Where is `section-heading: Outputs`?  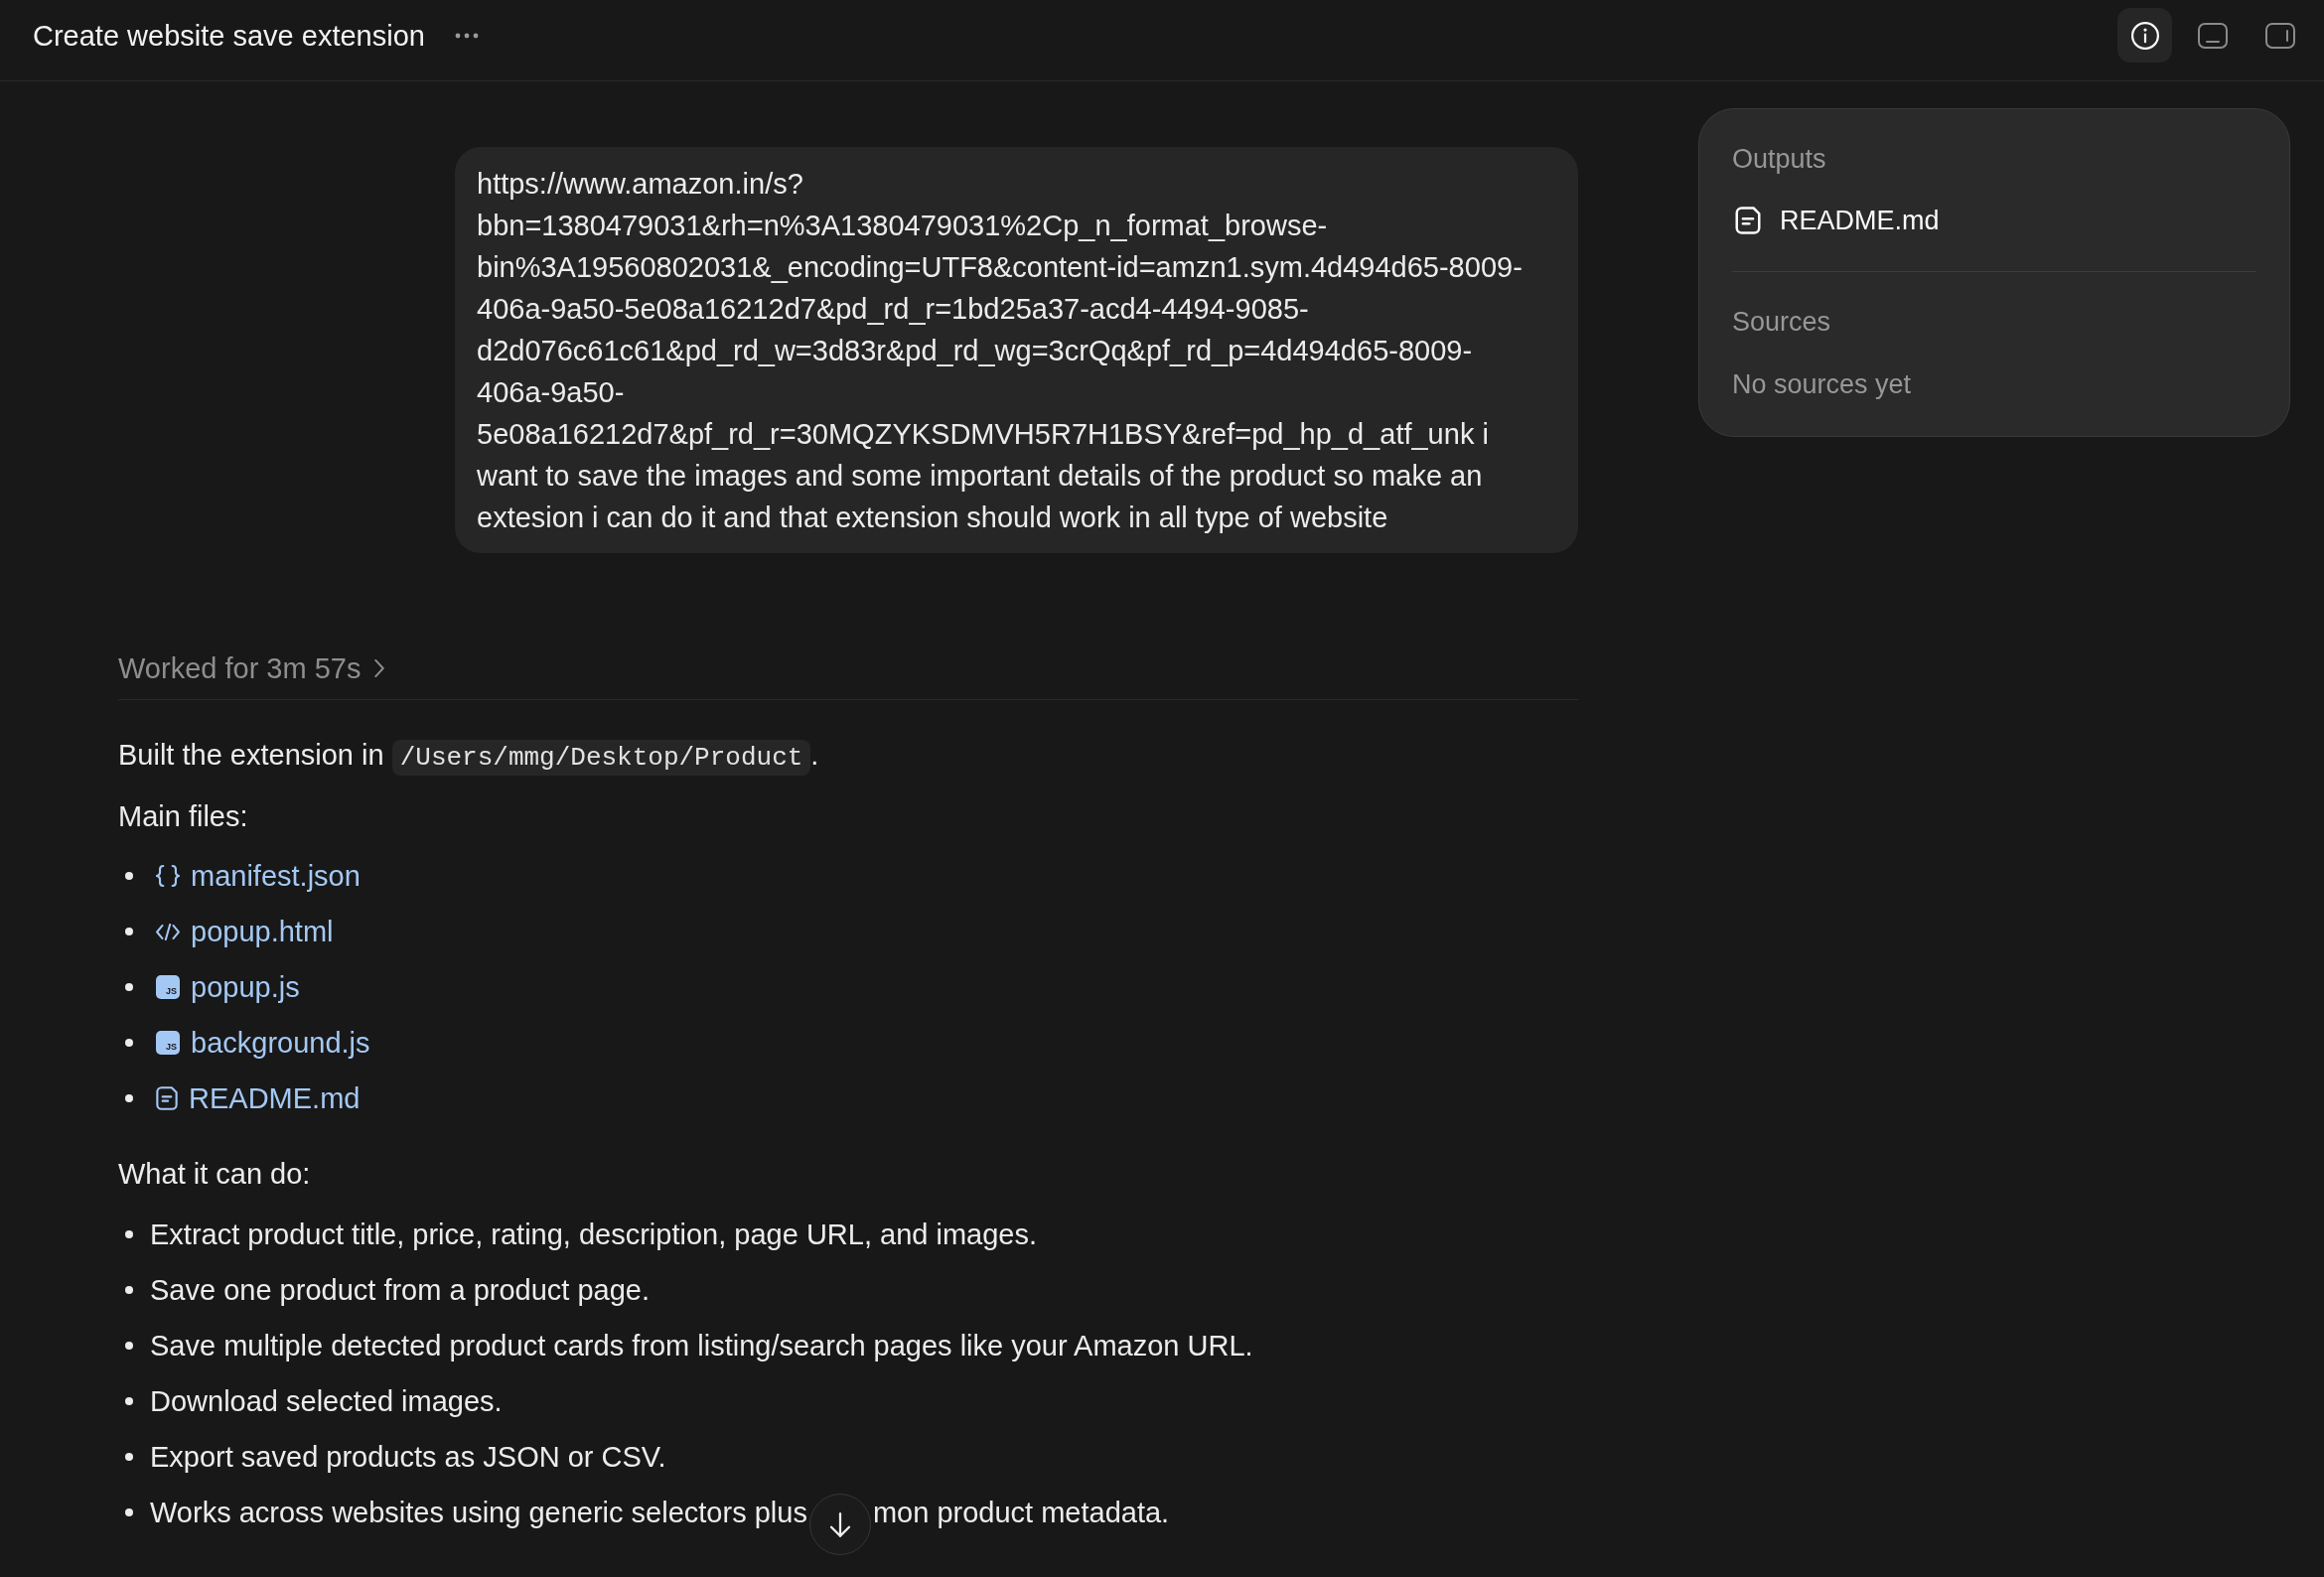 section-heading: Outputs is located at coordinates (1779, 159).